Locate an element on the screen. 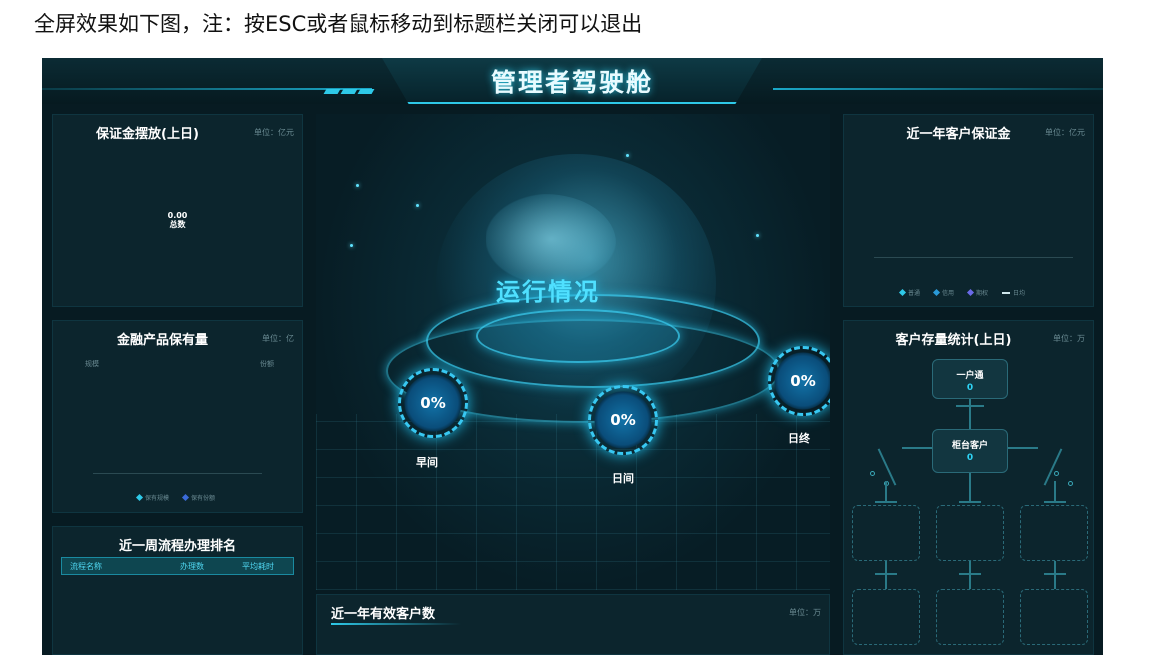 This screenshot has width=1157, height=665. node-one-account: 一户通 0 is located at coordinates (970, 379).